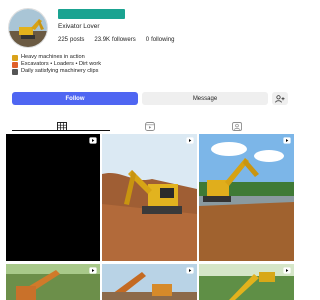  I want to click on tagged-icon, so click(237, 126).